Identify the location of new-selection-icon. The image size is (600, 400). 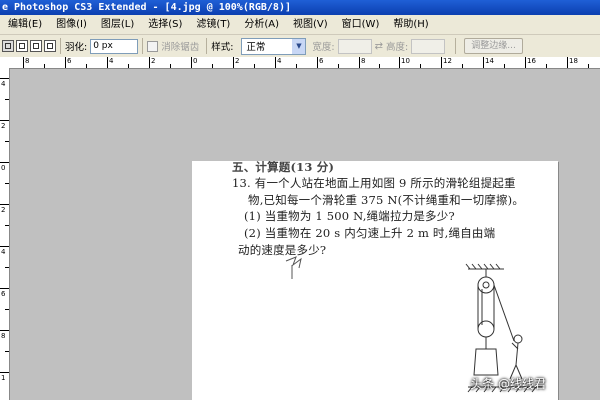
(8, 46).